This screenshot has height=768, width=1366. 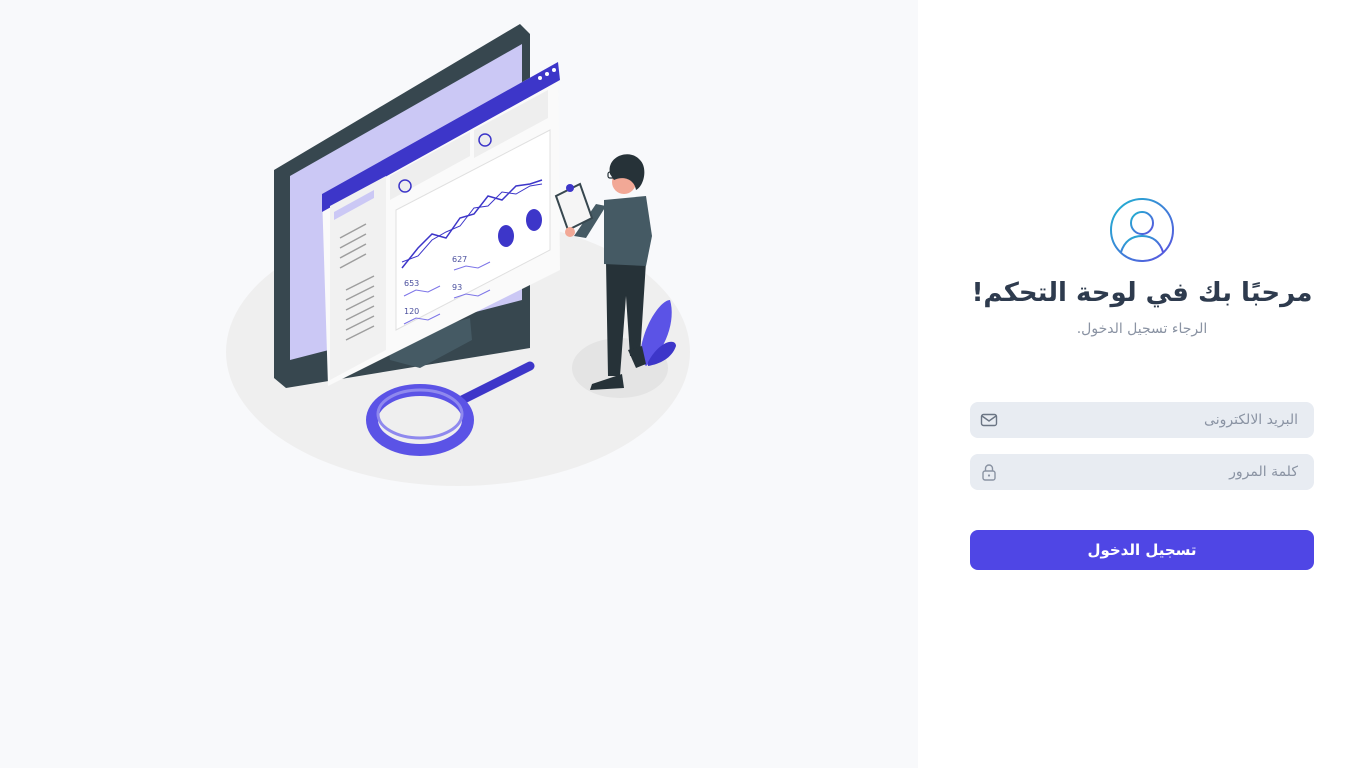 I want to click on stat-120: 120, so click(x=411, y=311).